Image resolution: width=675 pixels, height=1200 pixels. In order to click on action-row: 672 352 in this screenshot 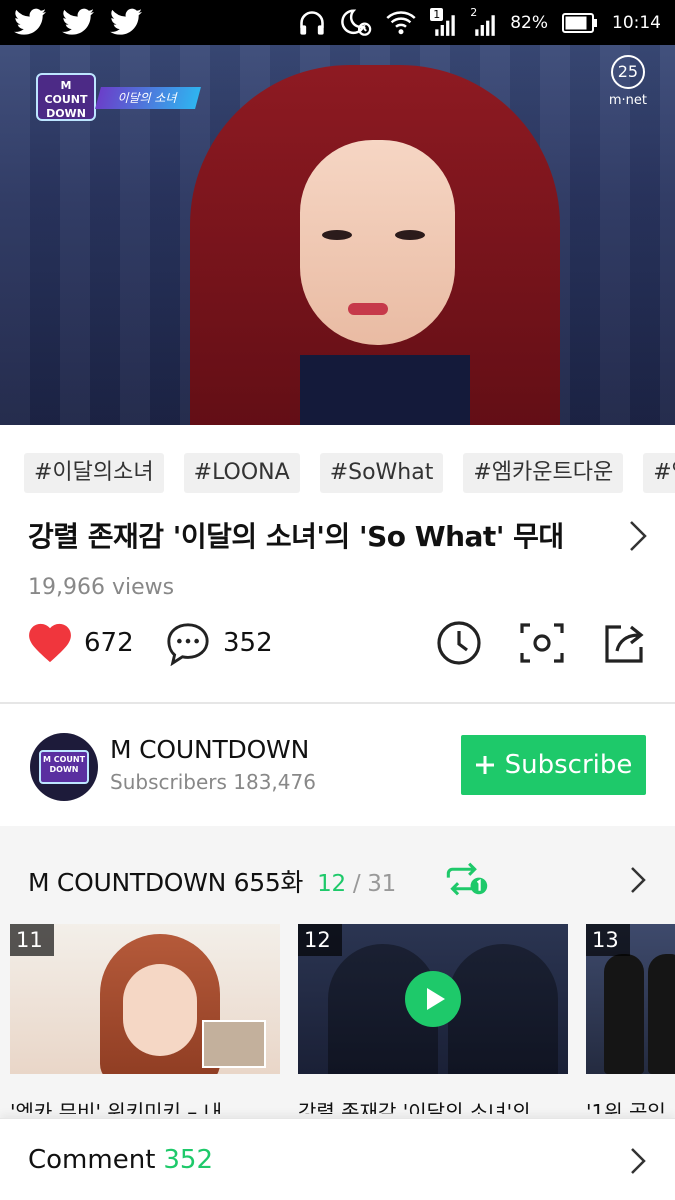, I will do `click(338, 643)`.